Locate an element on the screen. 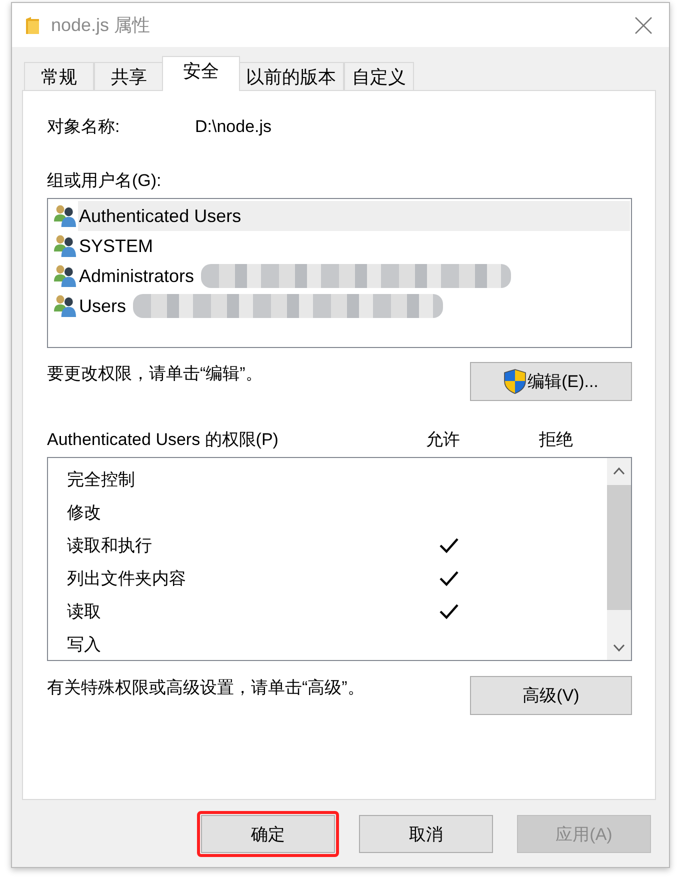 The image size is (680, 878). tab: 以前的版本 is located at coordinates (291, 76).